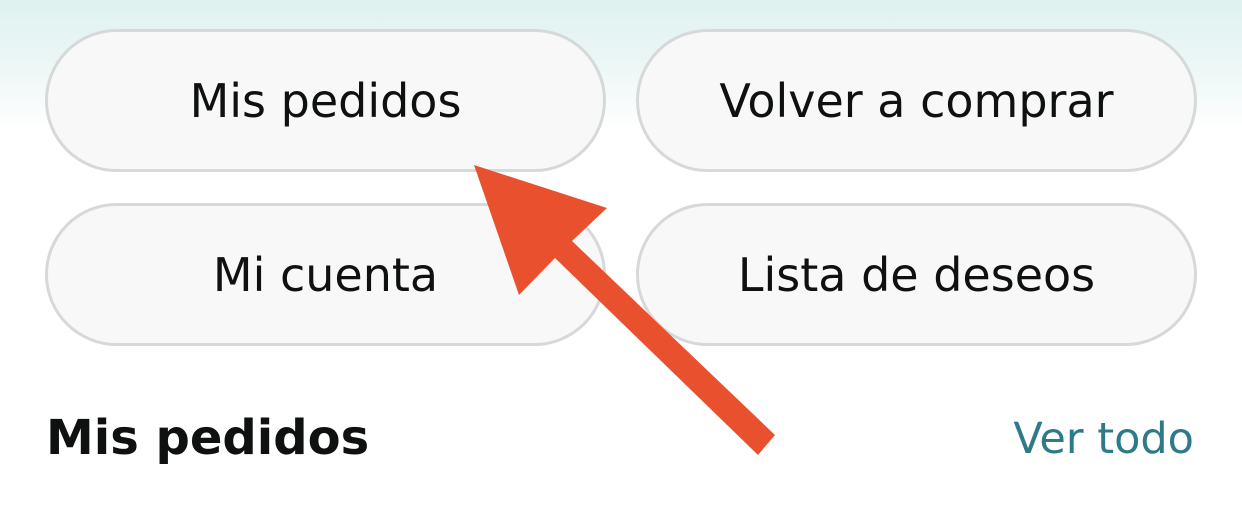  What do you see at coordinates (208, 438) in the screenshot?
I see `orders-section-title: Mis pedidos` at bounding box center [208, 438].